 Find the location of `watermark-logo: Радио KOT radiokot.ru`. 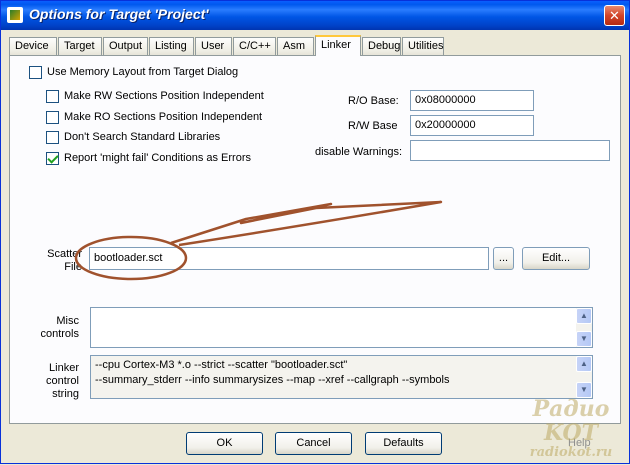

watermark-logo: Радио KOT radiokot.ru is located at coordinates (571, 428).